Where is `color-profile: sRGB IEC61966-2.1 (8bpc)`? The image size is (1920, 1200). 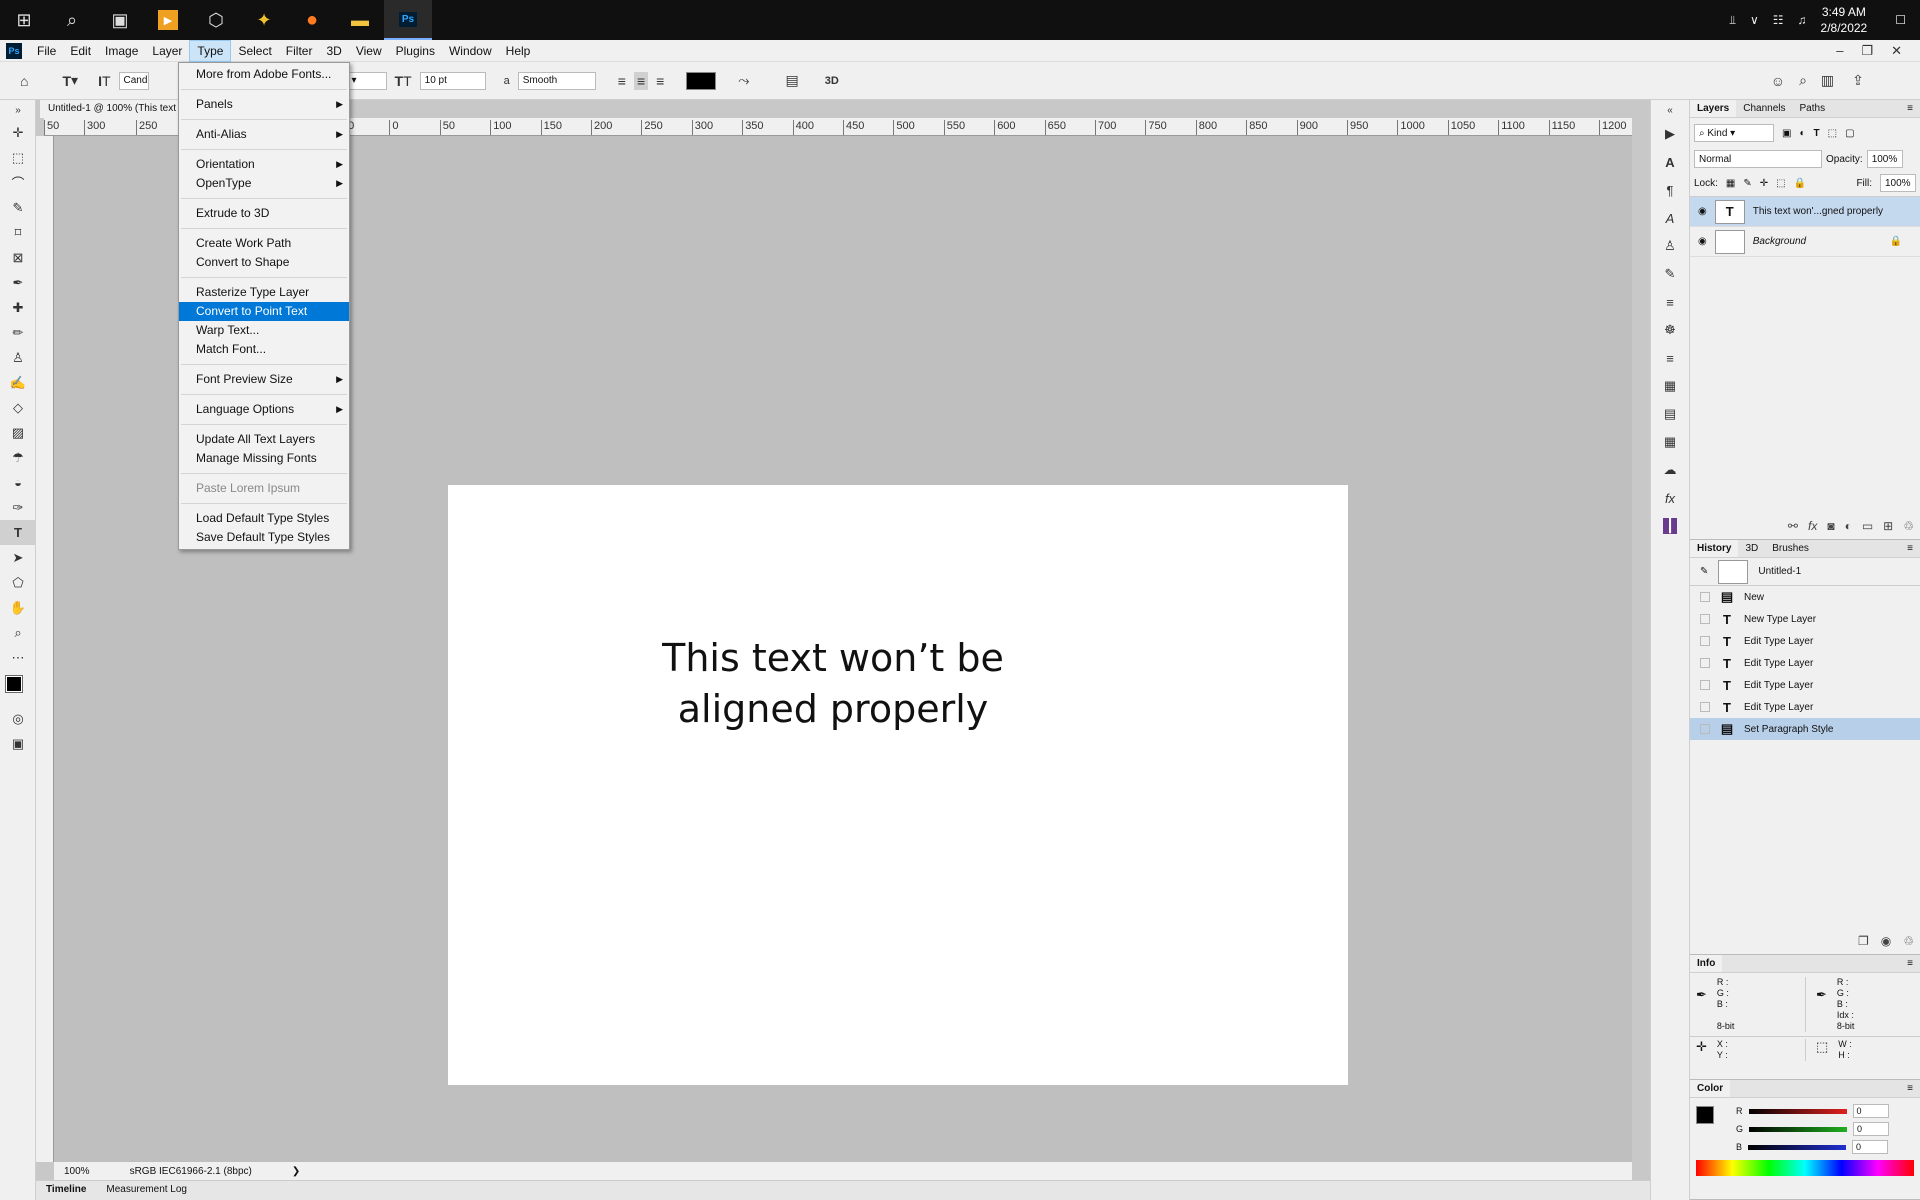
color-profile: sRGB IEC61966-2.1 (8bpc) is located at coordinates (191, 1171).